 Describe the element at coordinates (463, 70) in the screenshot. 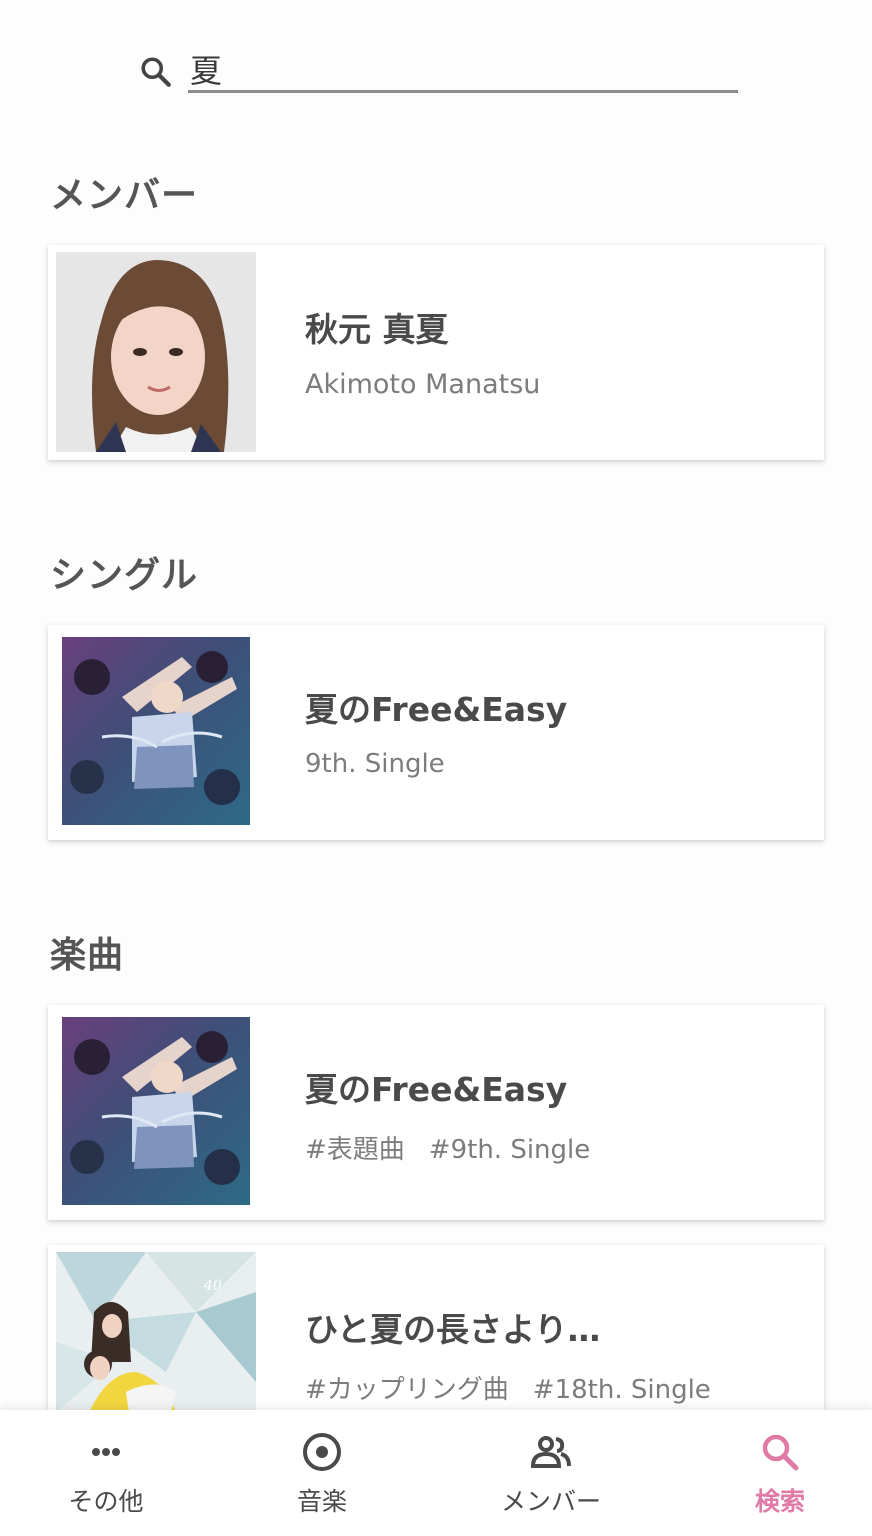

I see `search-input` at that location.